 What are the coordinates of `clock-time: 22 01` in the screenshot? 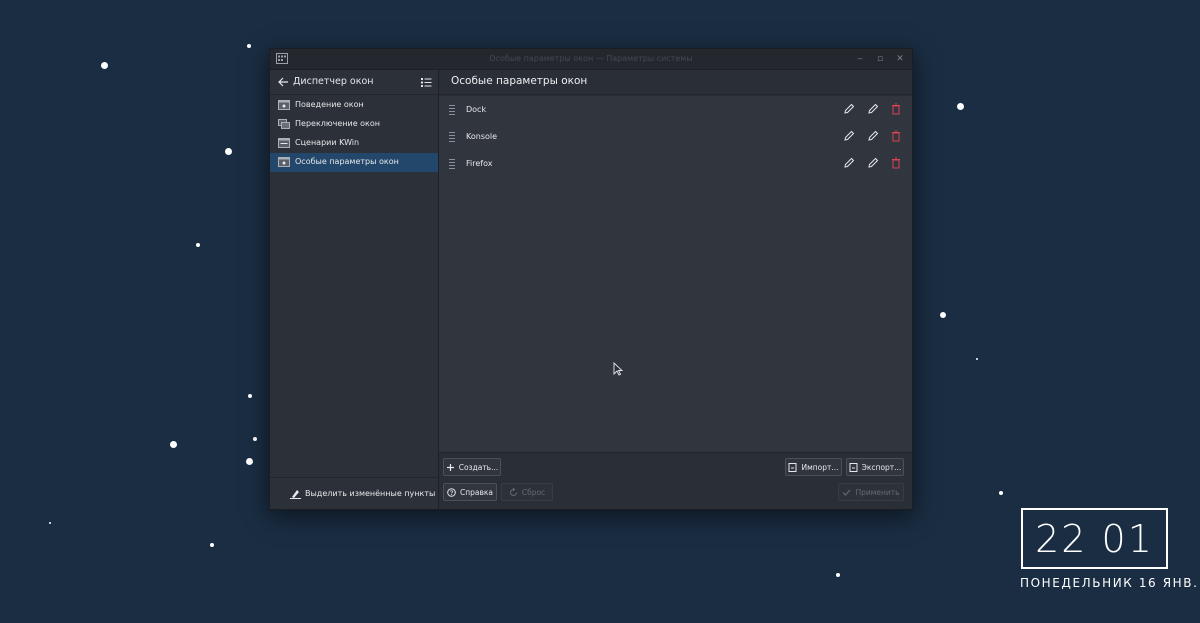 It's located at (1094, 539).